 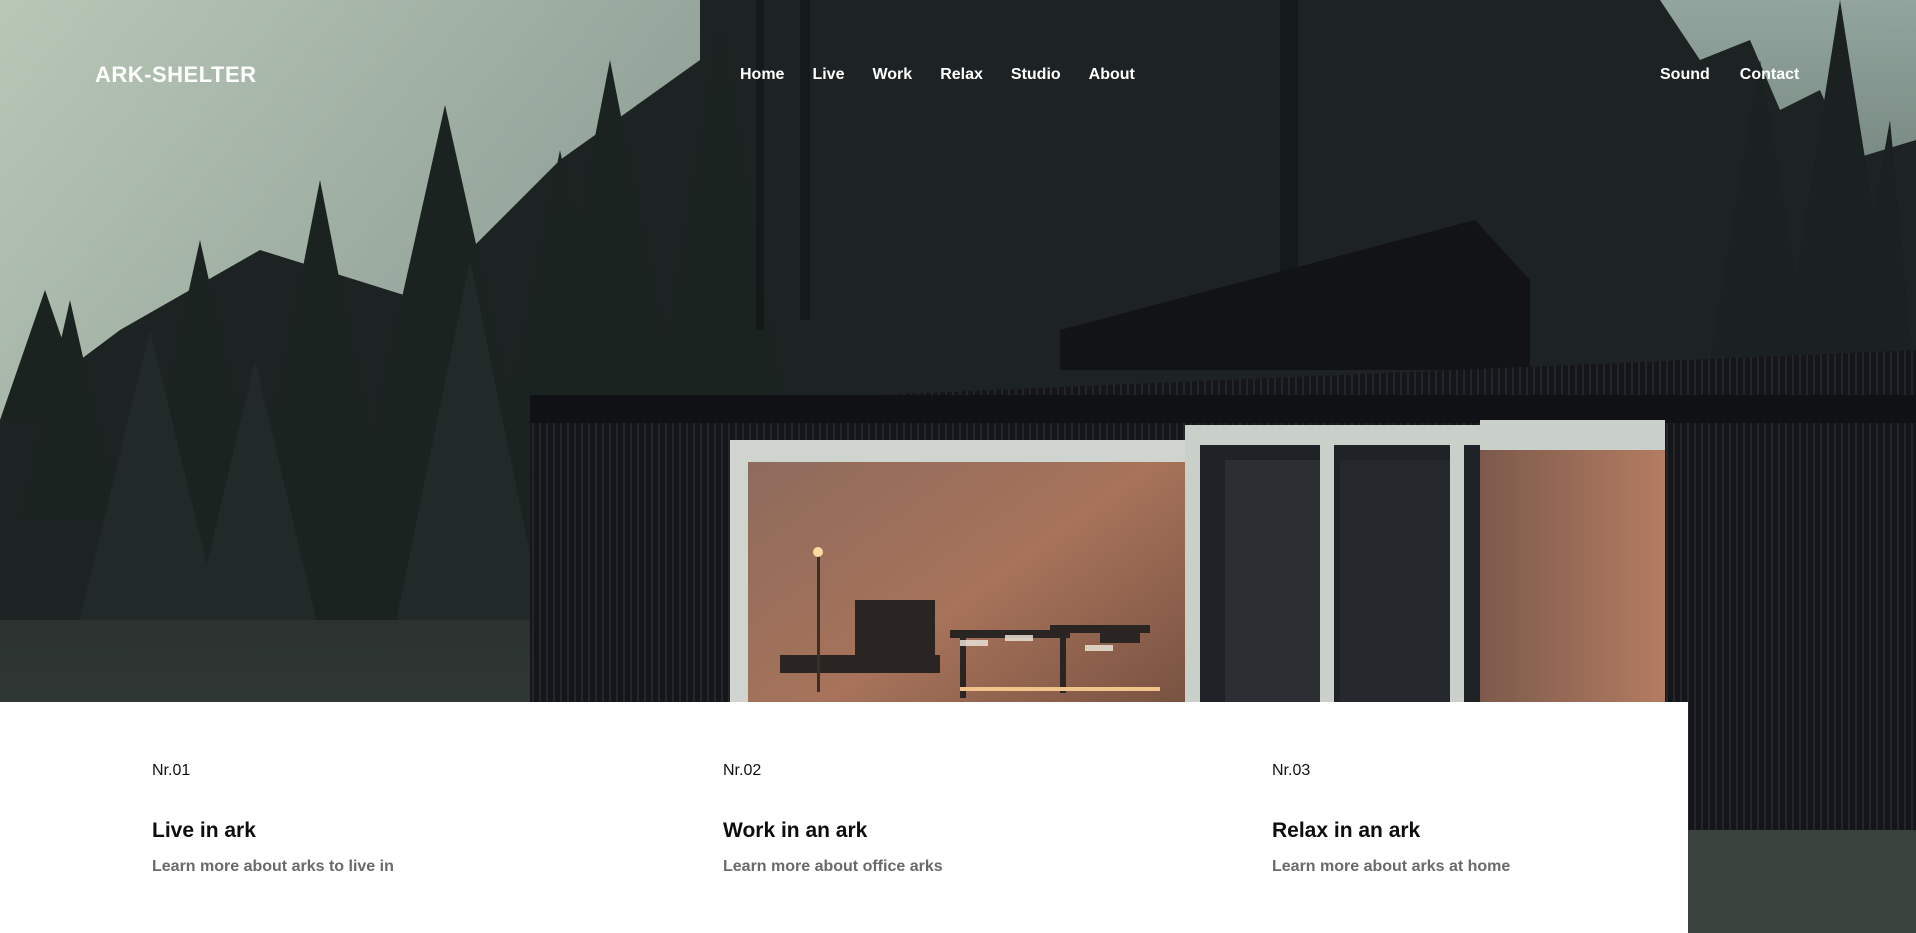 I want to click on feature-description-link: Learn more about arks at home, so click(x=1391, y=867).